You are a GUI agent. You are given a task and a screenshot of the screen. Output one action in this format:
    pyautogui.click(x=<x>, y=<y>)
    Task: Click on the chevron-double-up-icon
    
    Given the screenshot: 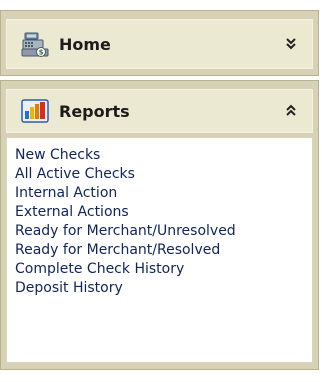 What is the action you would take?
    pyautogui.click(x=291, y=111)
    